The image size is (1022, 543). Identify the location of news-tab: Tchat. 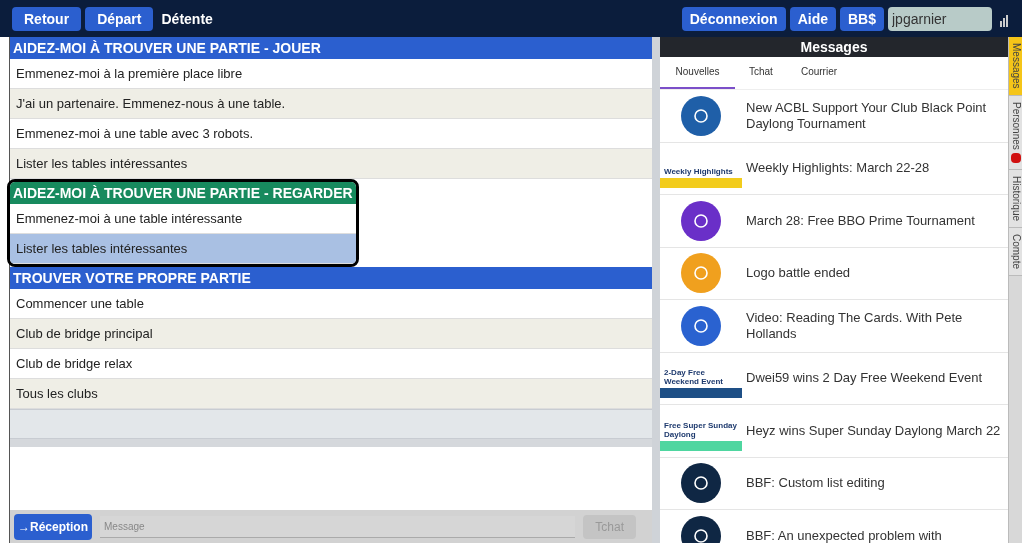
(761, 72).